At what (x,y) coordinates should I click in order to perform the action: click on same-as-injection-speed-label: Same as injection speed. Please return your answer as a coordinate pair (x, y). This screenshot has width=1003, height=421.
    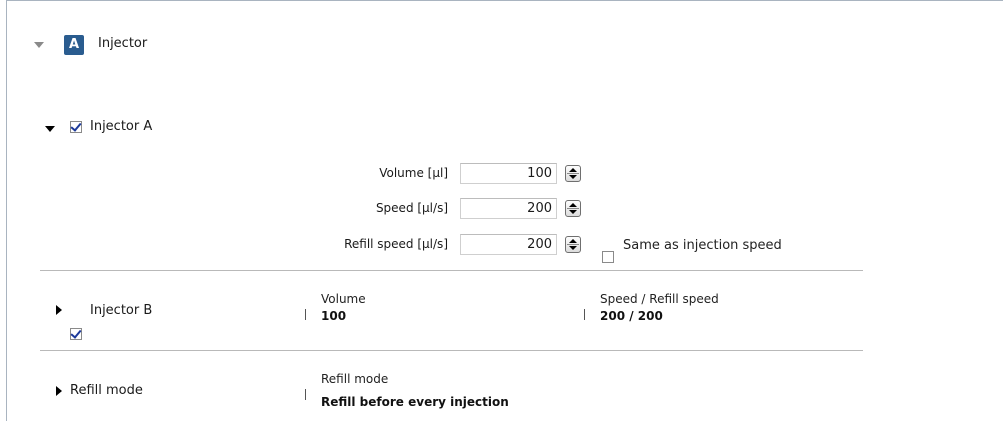
    Looking at the image, I should click on (702, 245).